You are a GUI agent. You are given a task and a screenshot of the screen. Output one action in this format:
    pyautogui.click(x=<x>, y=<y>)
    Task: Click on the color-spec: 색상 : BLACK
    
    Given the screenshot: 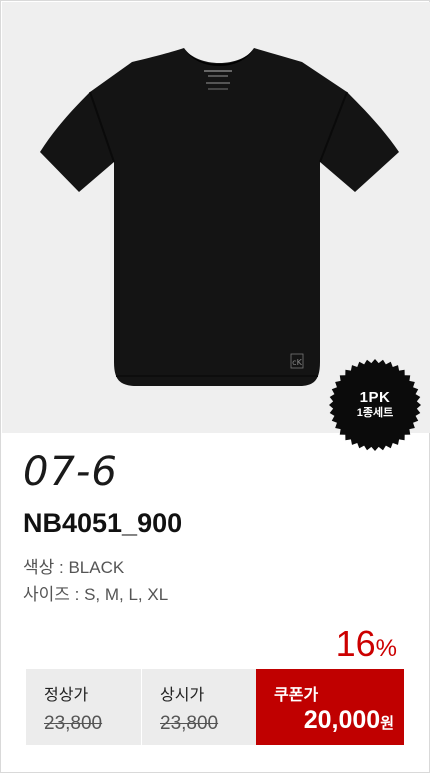 What is the action you would take?
    pyautogui.click(x=74, y=567)
    